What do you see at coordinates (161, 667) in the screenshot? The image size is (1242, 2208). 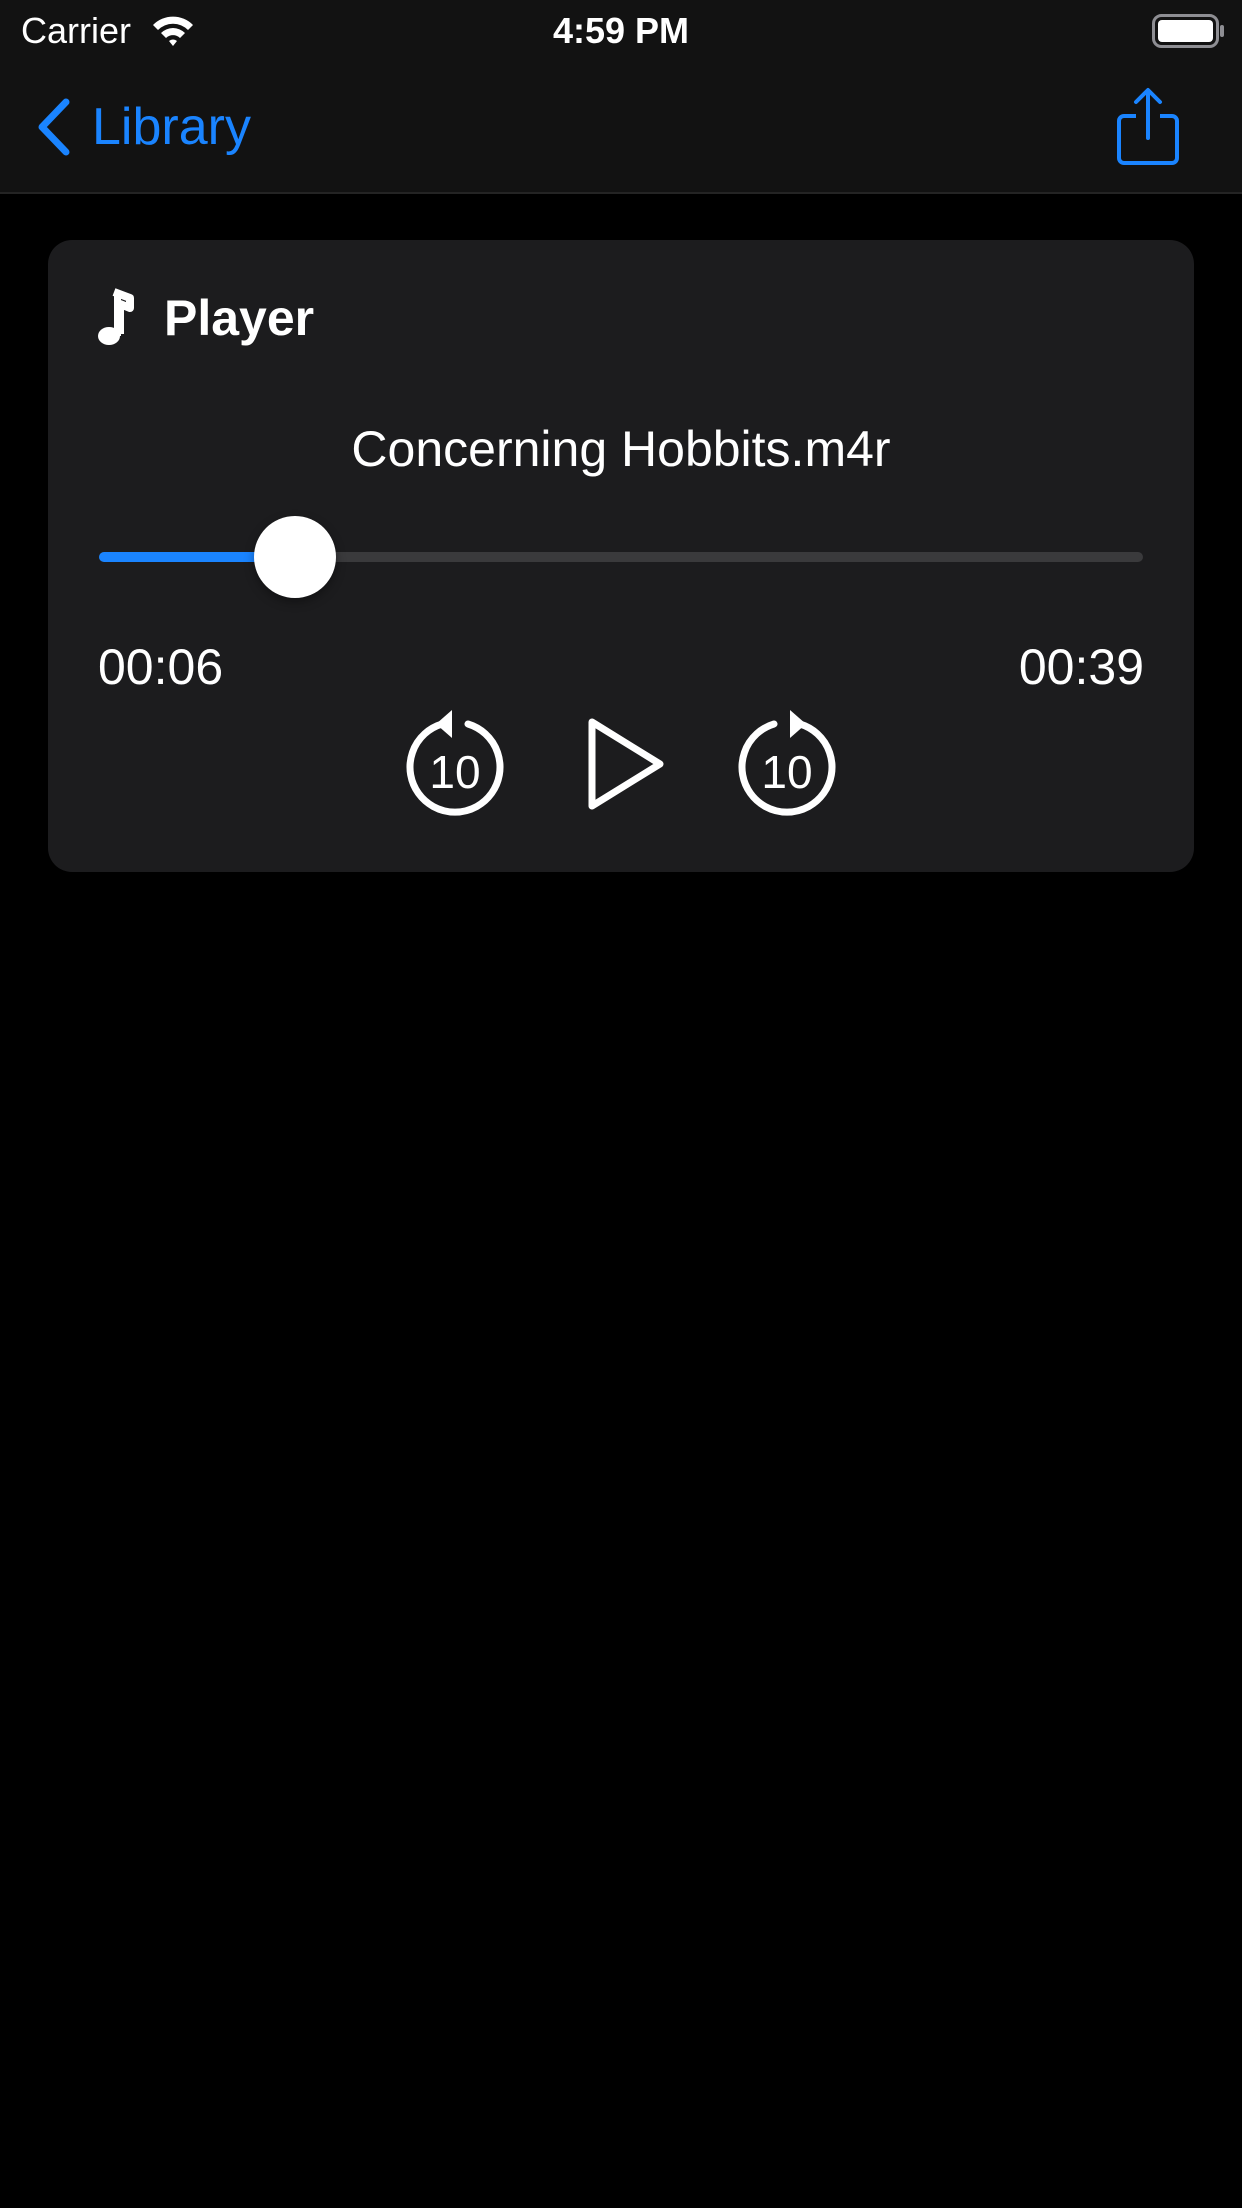 I see `elapsed-time: 00:06` at bounding box center [161, 667].